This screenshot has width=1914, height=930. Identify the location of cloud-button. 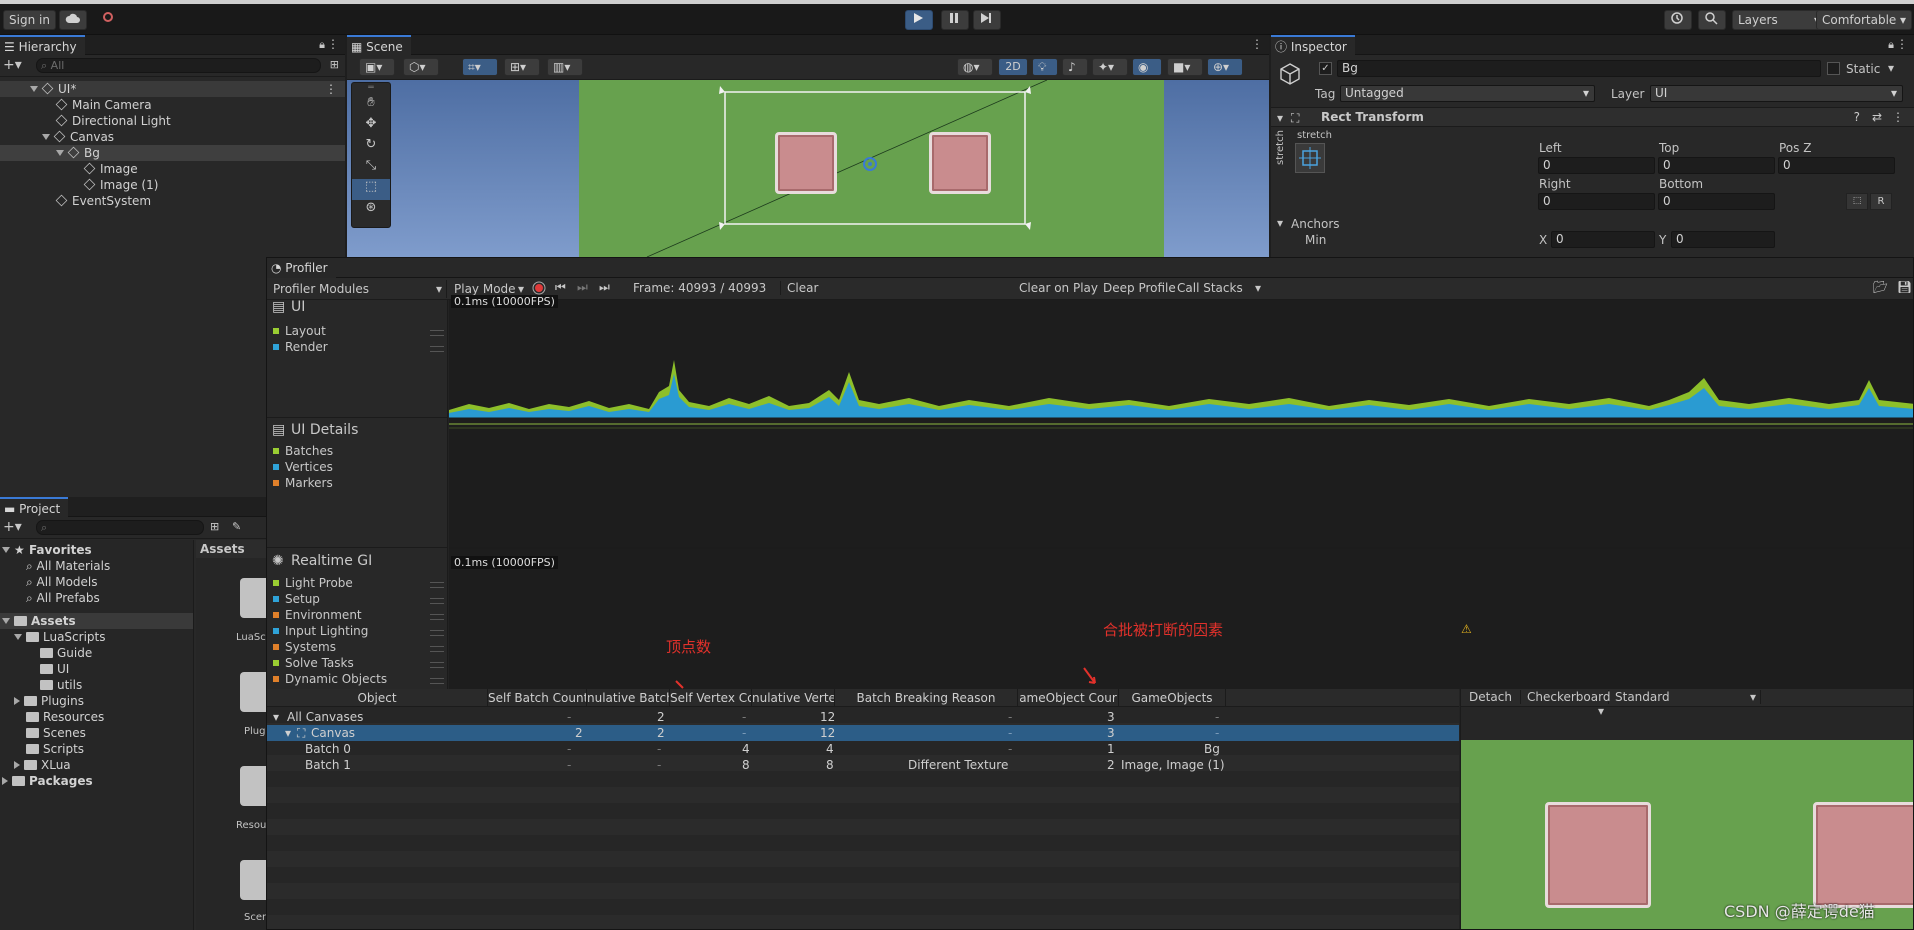
(73, 20).